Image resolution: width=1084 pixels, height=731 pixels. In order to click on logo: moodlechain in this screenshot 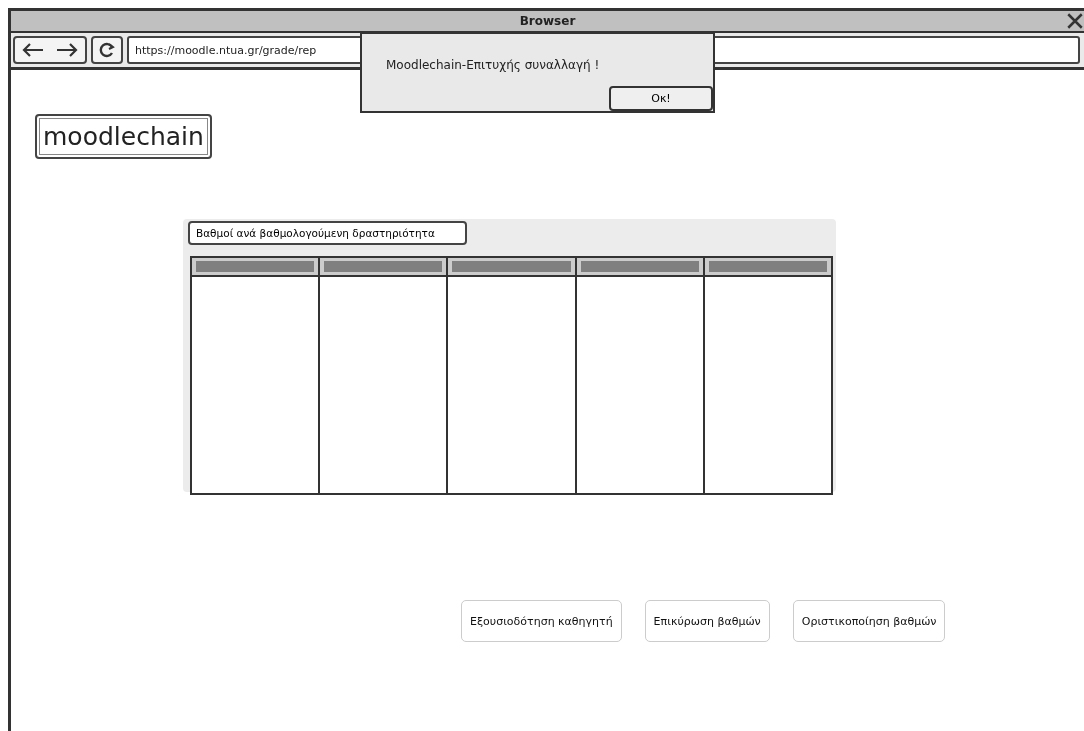, I will do `click(123, 136)`.